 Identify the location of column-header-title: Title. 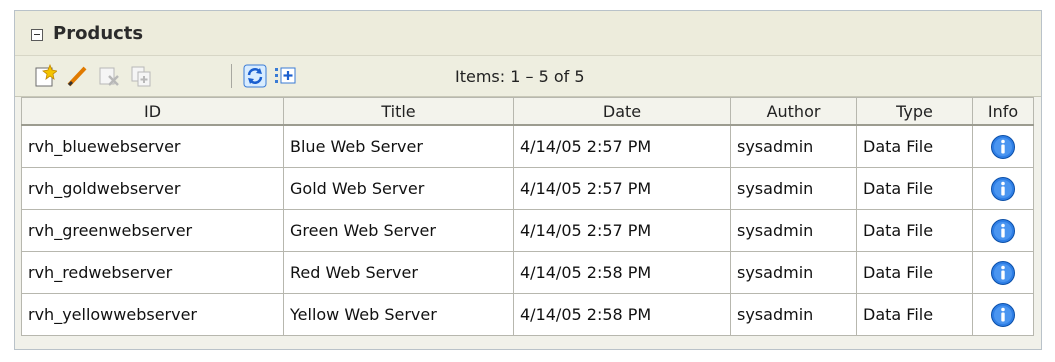
(398, 111).